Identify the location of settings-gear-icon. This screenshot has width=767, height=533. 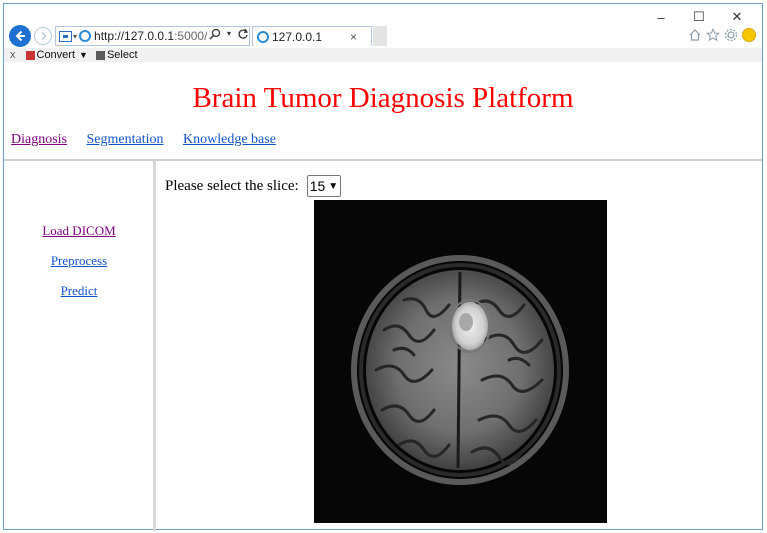
(731, 37).